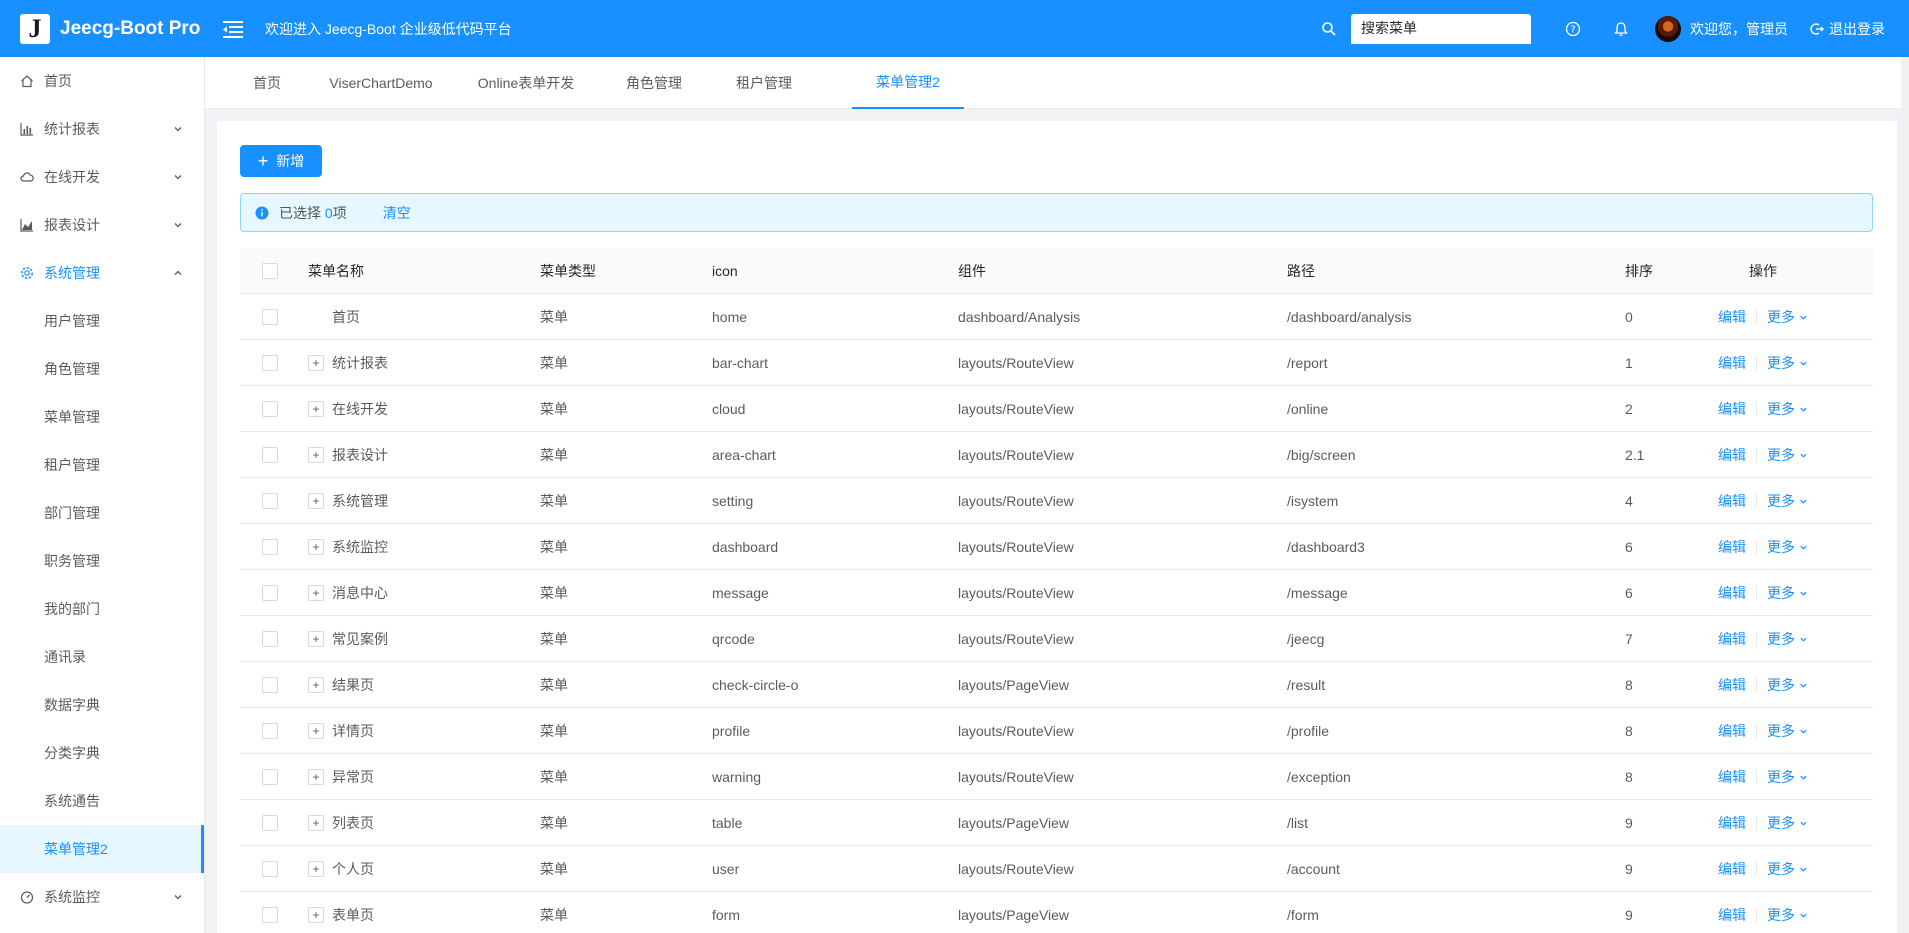 This screenshot has height=933, width=1909. Describe the element at coordinates (654, 83) in the screenshot. I see `tab-role-mgmt: 角色管理` at that location.